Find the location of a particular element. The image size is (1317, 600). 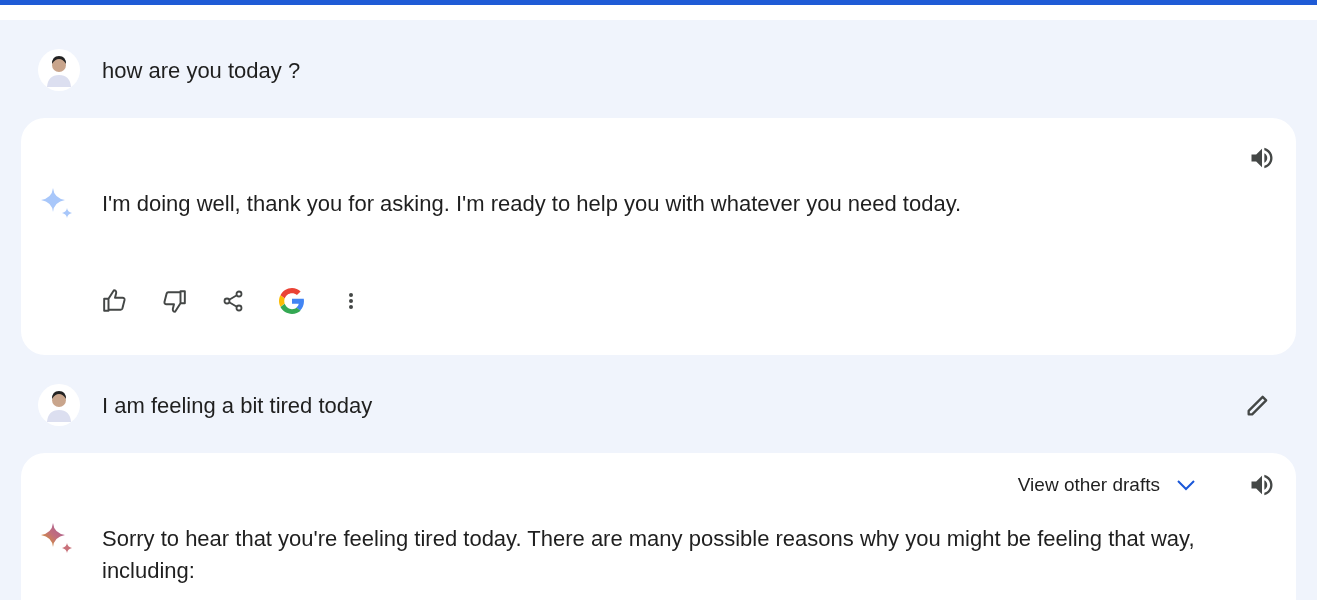

thumbs-down-button is located at coordinates (174, 301).